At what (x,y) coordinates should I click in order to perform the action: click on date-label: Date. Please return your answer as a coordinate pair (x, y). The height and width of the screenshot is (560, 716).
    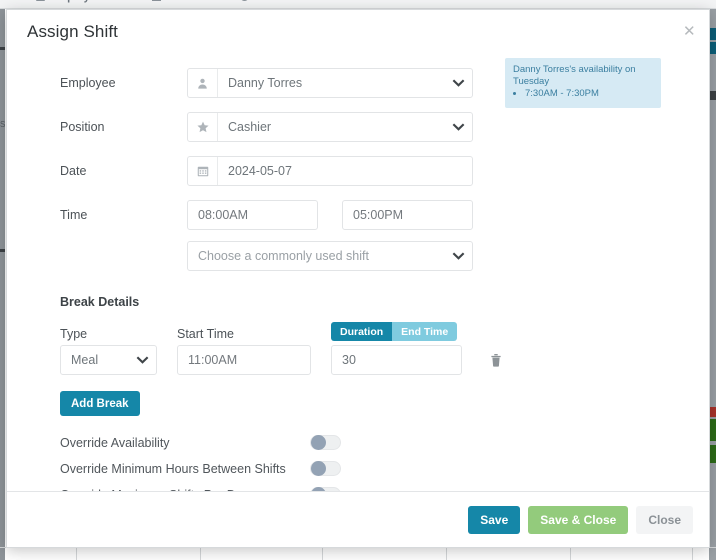
    Looking at the image, I should click on (73, 171).